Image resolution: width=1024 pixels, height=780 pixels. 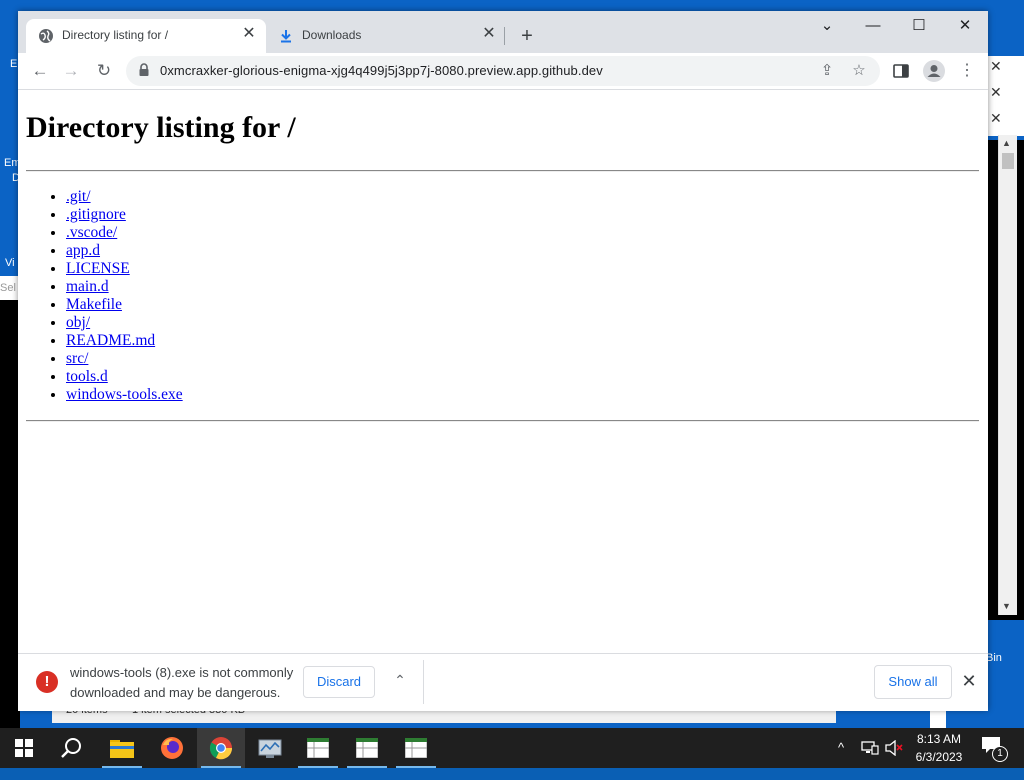 What do you see at coordinates (286, 36) in the screenshot?
I see `download-icon` at bounding box center [286, 36].